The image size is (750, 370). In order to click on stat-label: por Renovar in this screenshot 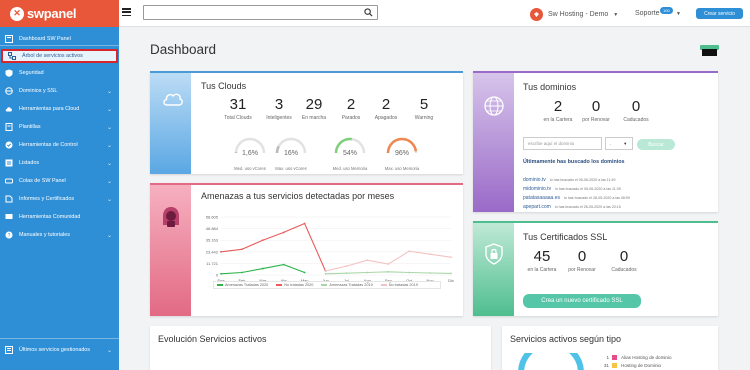, I will do `click(596, 120)`.